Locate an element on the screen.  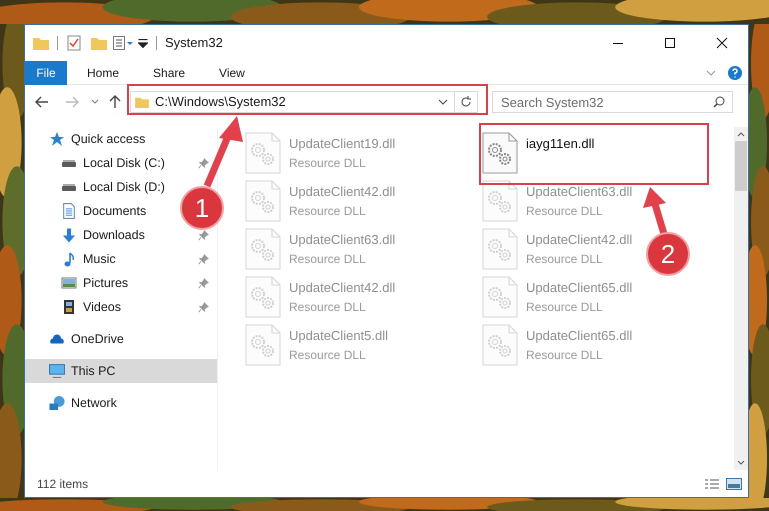
ribbon-tab: Share is located at coordinates (169, 72).